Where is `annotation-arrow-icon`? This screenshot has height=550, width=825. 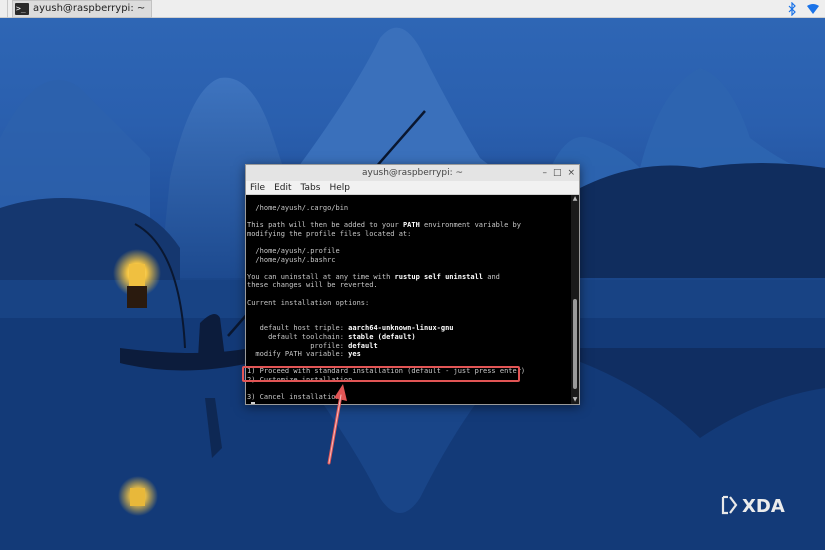
annotation-arrow-icon is located at coordinates (337, 424).